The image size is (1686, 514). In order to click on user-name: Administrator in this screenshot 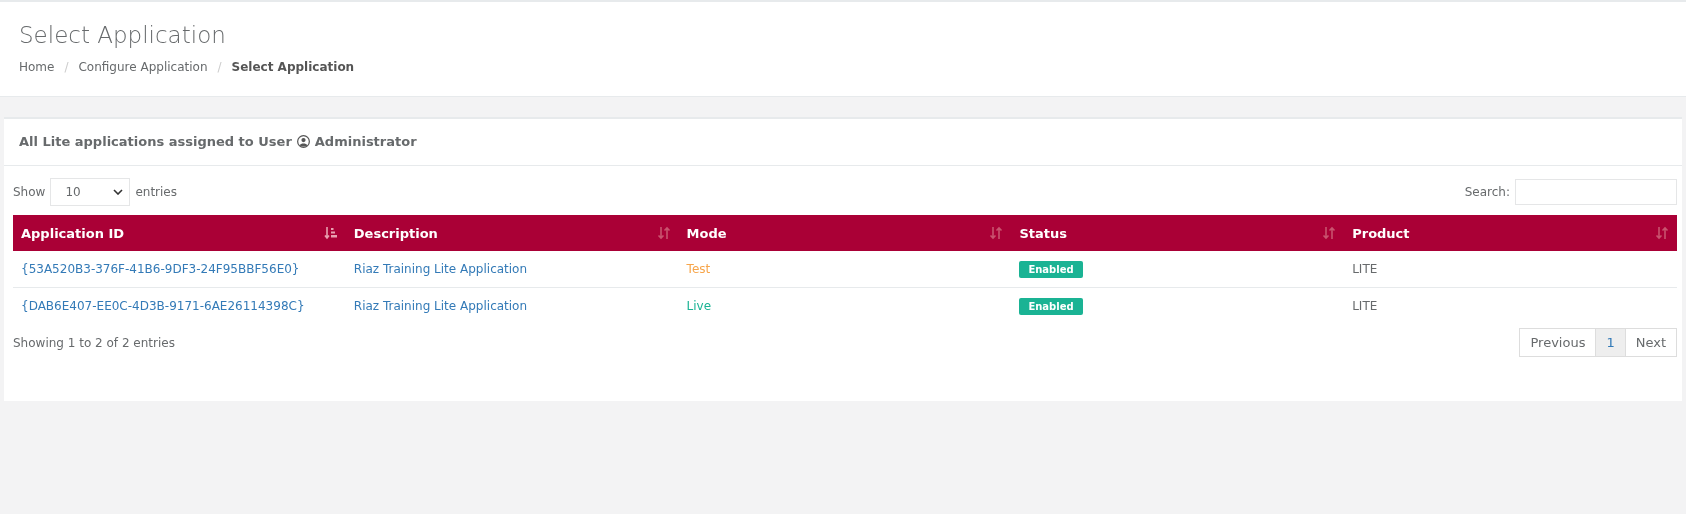, I will do `click(365, 141)`.